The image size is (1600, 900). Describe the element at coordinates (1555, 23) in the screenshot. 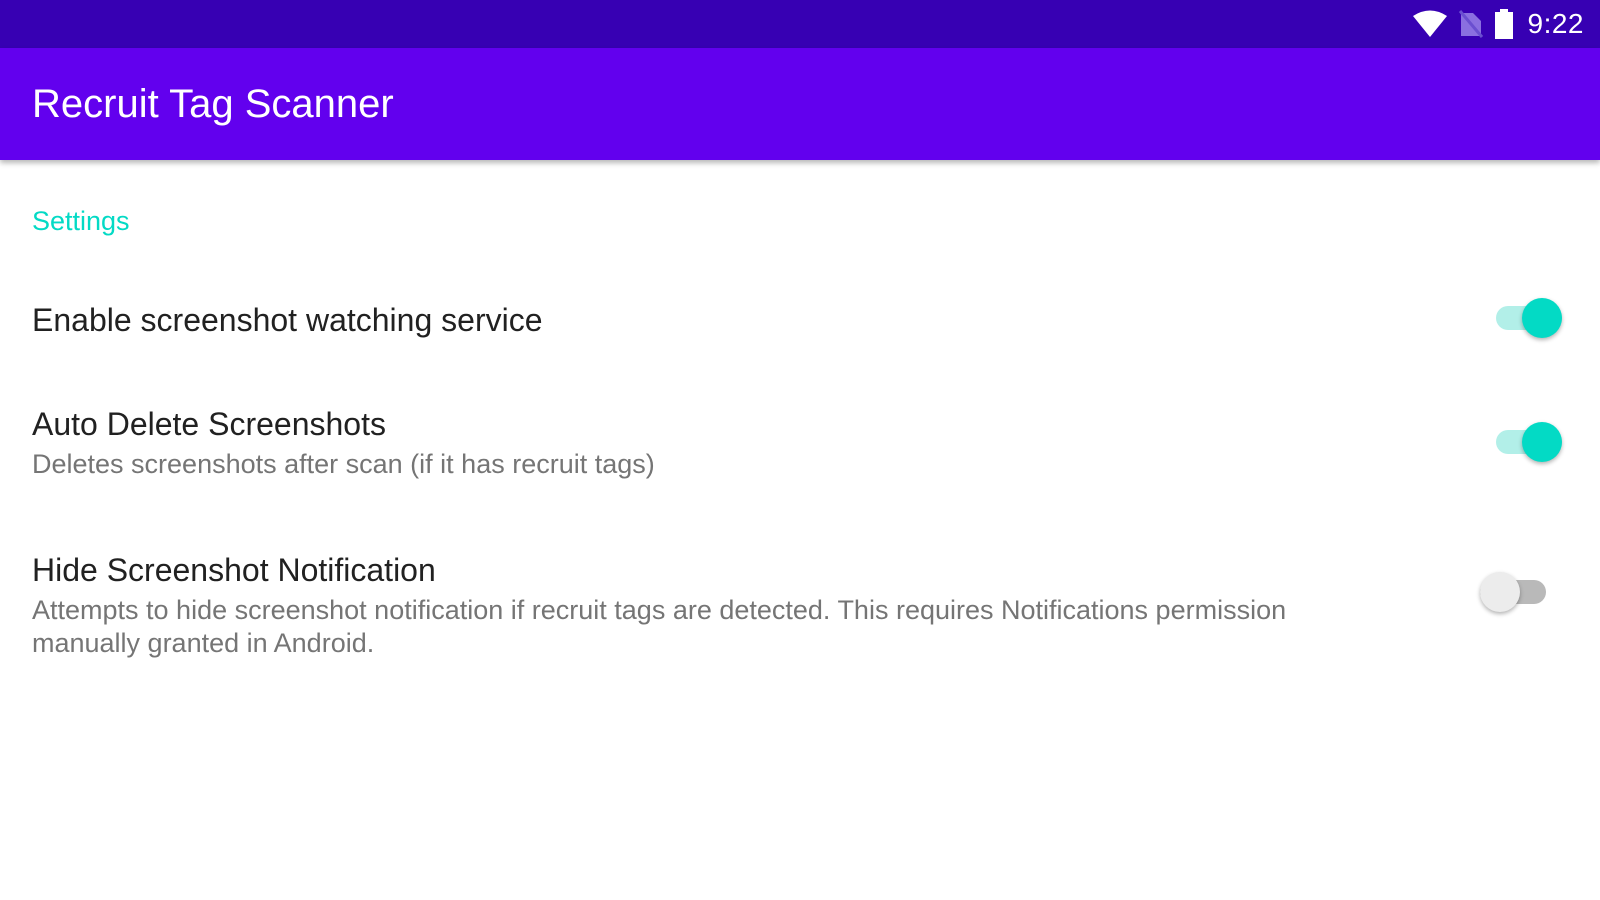

I see `status-clock: 9:22` at that location.